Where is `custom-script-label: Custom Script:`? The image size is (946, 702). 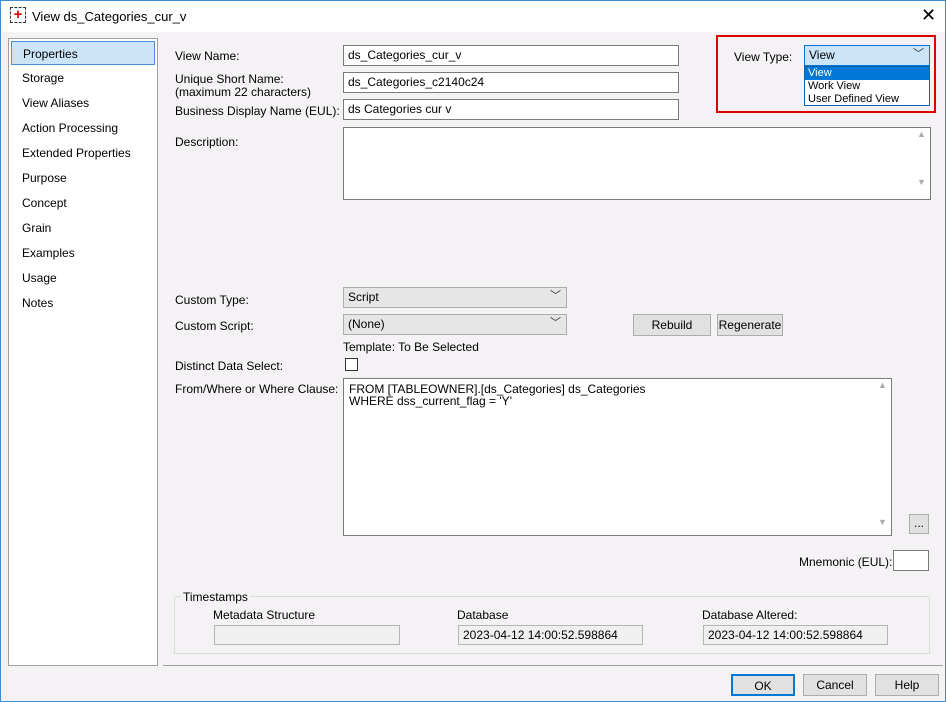
custom-script-label: Custom Script: is located at coordinates (214, 326).